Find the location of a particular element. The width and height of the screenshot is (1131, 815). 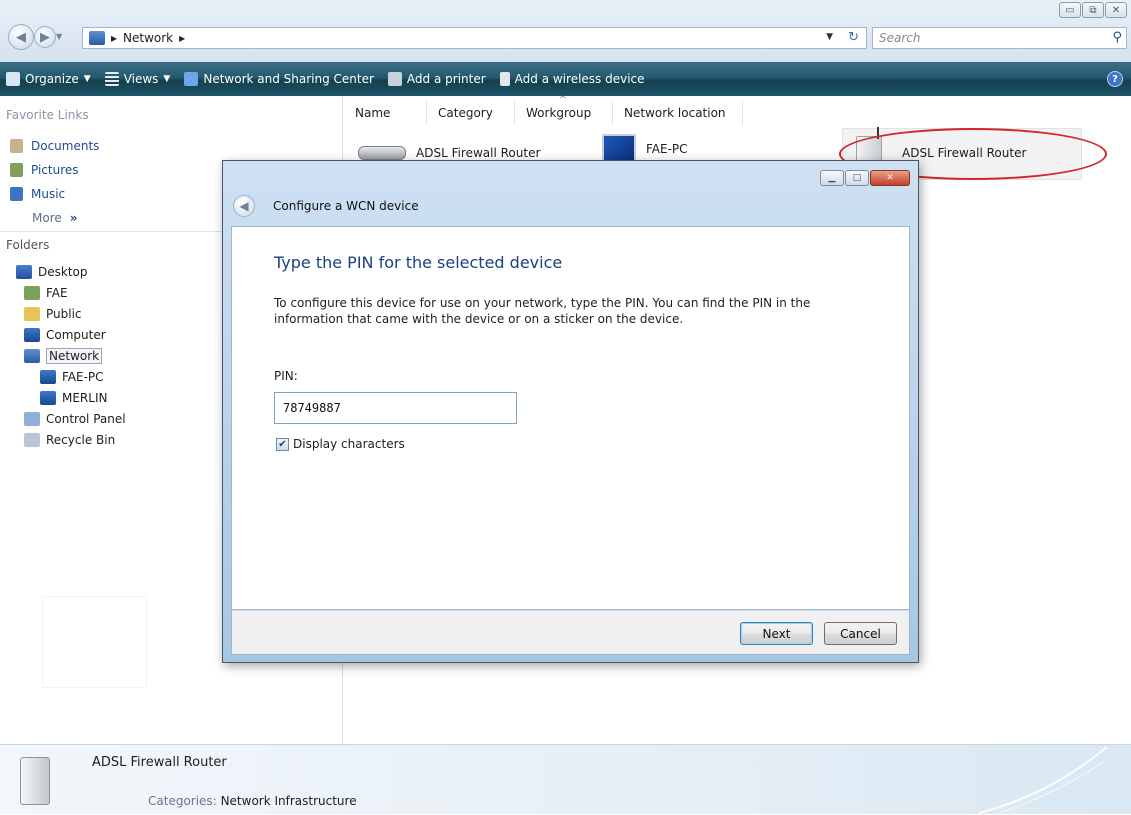

add-wireless-device-button: Add a wireless device is located at coordinates (572, 79).